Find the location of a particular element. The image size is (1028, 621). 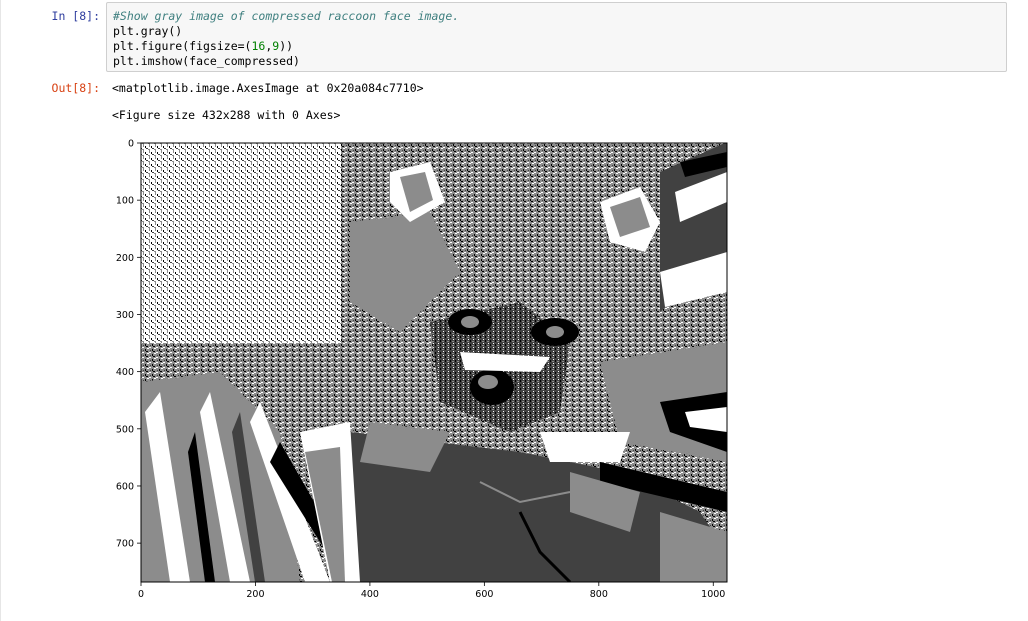

y-tick-label: 300 is located at coordinates (125, 315).